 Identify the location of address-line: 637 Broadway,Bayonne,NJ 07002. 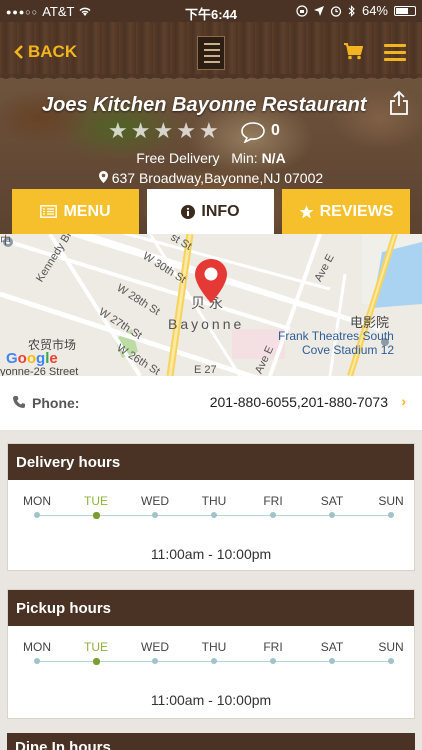
(211, 178).